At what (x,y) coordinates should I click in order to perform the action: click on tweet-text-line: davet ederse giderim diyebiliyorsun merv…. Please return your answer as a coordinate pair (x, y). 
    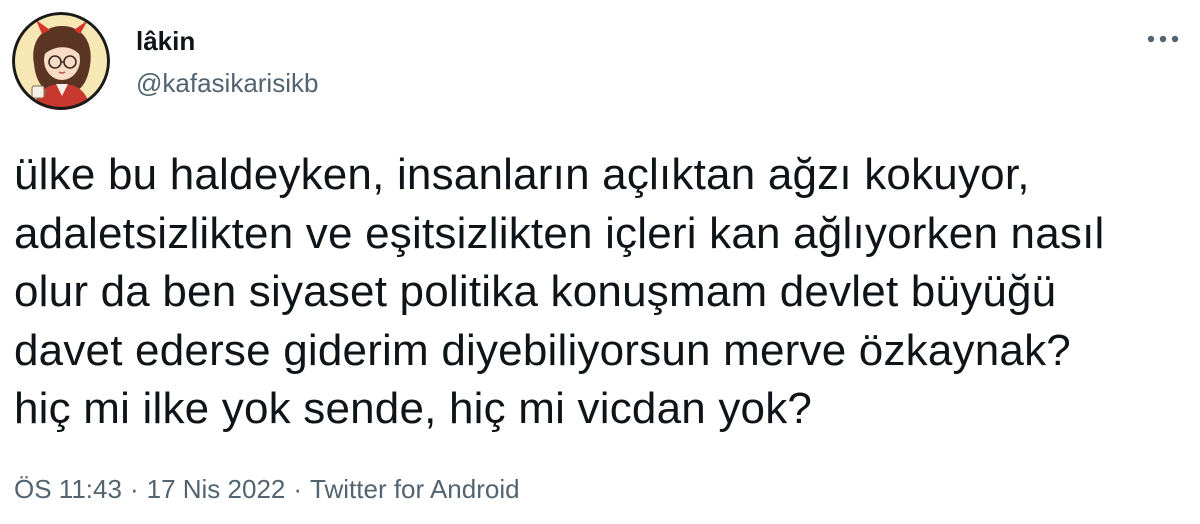
    Looking at the image, I should click on (542, 350).